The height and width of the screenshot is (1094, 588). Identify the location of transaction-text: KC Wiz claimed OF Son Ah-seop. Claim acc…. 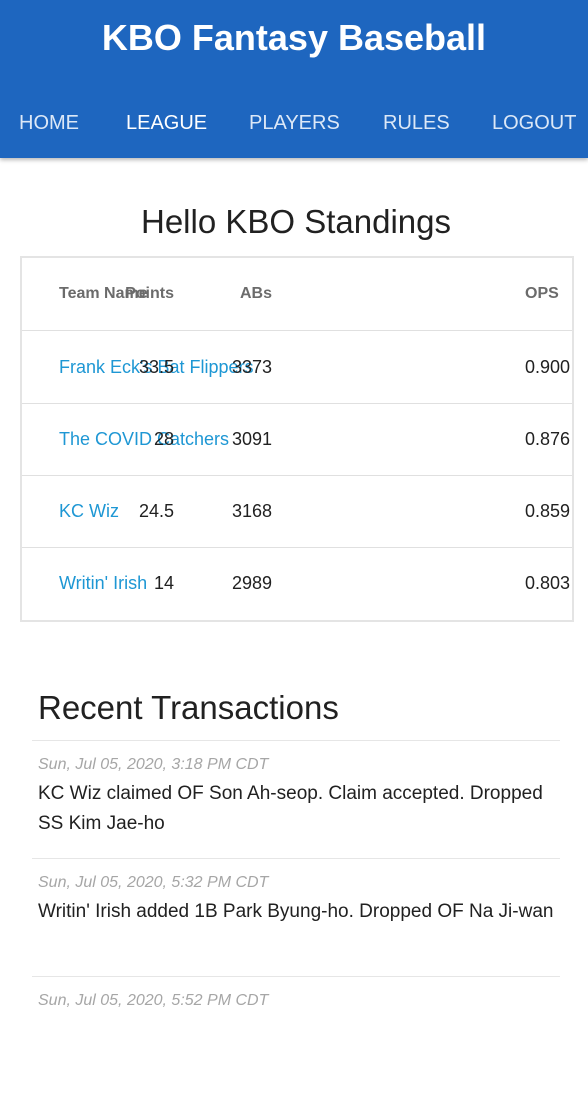
(290, 808).